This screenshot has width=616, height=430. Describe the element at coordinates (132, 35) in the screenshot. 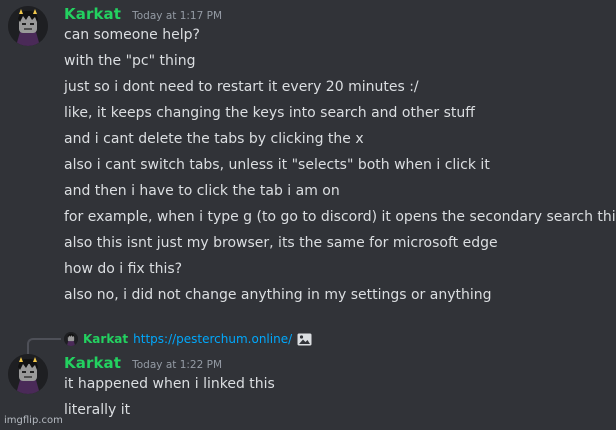

I see `message-line: can someone help?` at that location.